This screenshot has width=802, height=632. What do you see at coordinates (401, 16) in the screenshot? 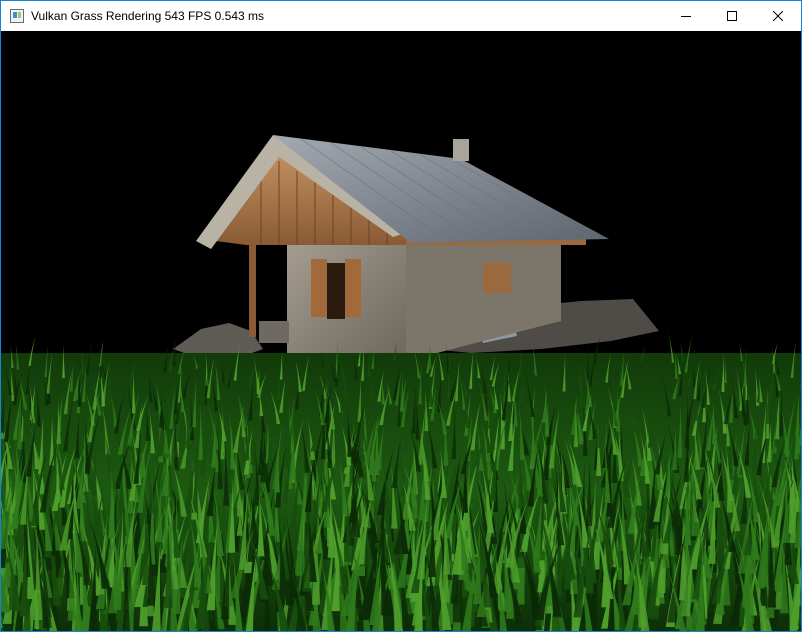
I see `title-bar: Vulkan Grass Rendering 543 FPS 0.543 ms` at bounding box center [401, 16].